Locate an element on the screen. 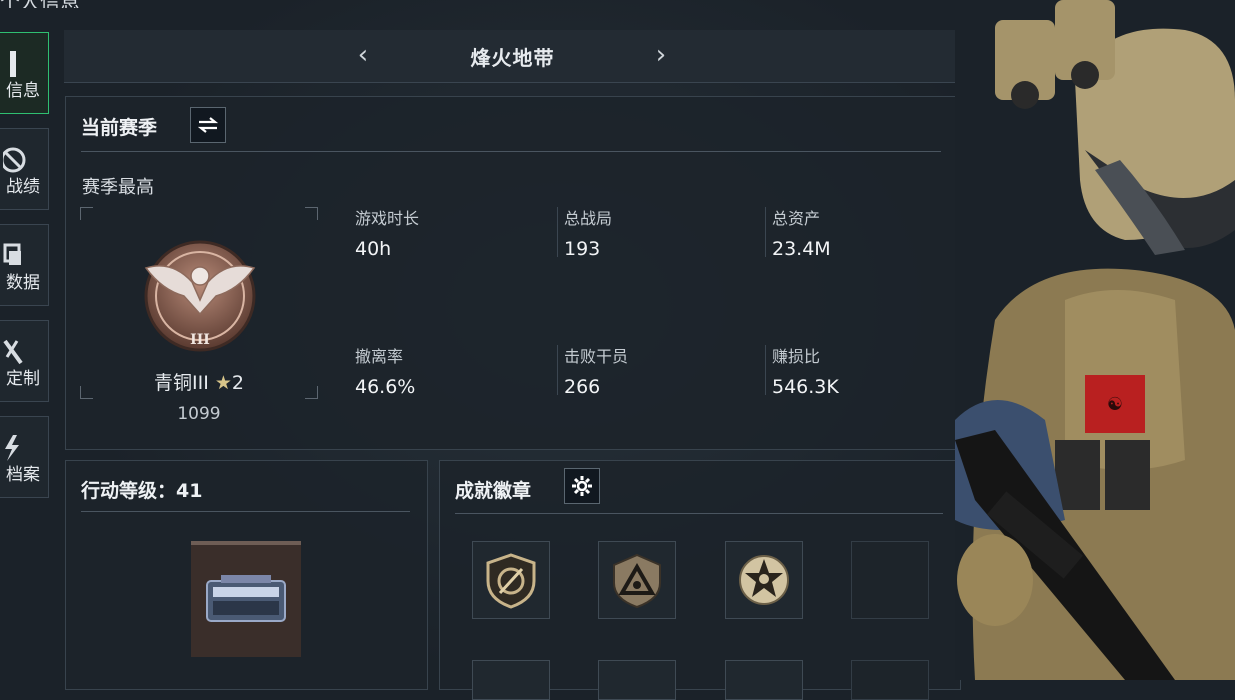 The height and width of the screenshot is (700, 1235). stat-value: 40h is located at coordinates (373, 249).